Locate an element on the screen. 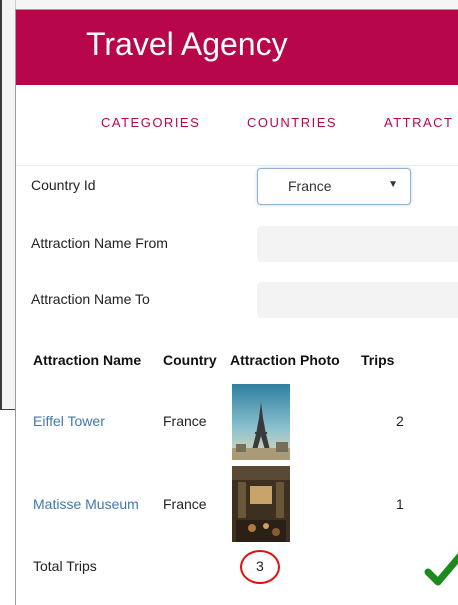 The image size is (458, 605). eiffel-tower-photo is located at coordinates (261, 422).